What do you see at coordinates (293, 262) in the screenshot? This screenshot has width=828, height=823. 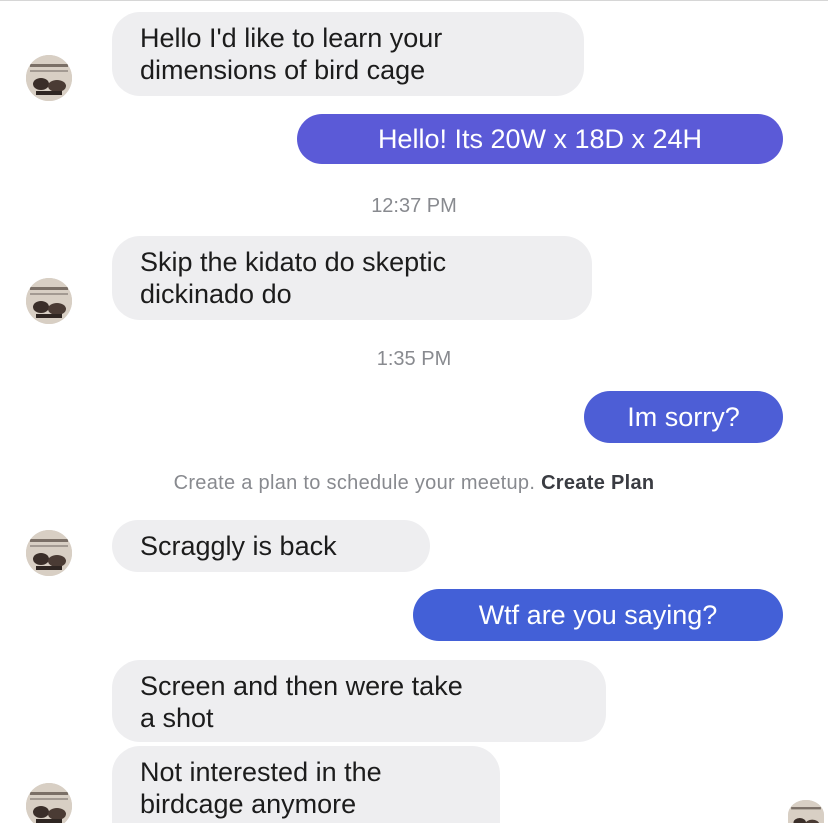 I see `message-text-line: Skip the kidato do skeptic` at bounding box center [293, 262].